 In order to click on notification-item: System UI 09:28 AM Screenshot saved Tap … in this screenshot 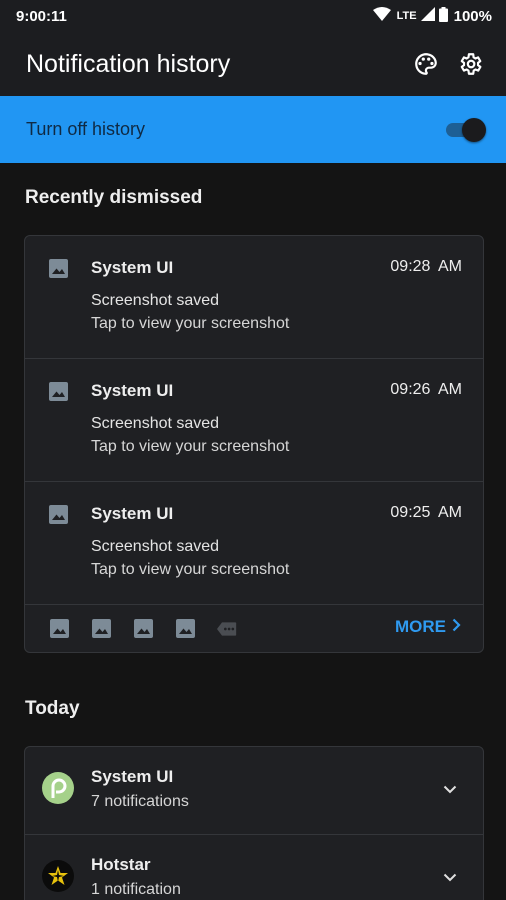, I will do `click(254, 297)`.